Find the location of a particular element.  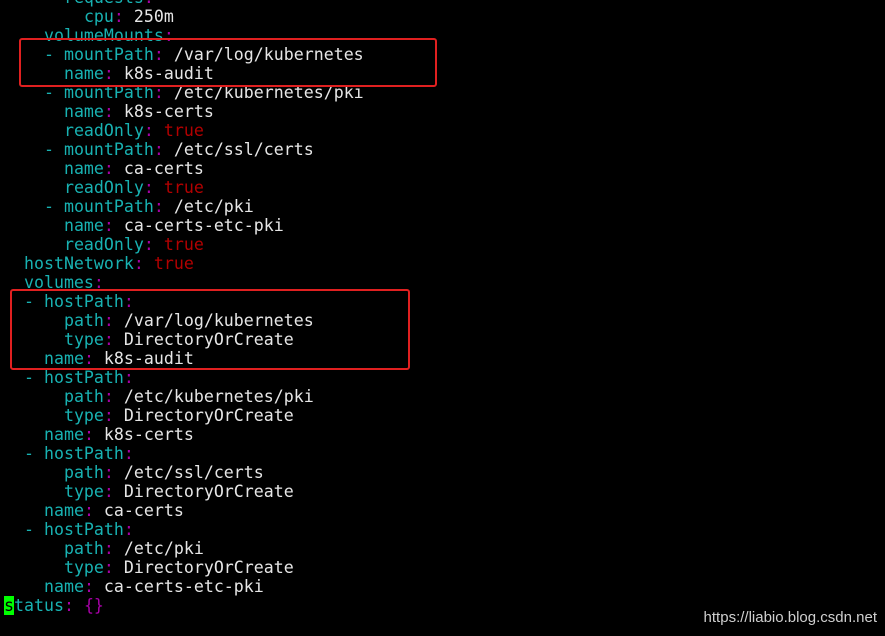

code-token: mountPath is located at coordinates (108, 149).